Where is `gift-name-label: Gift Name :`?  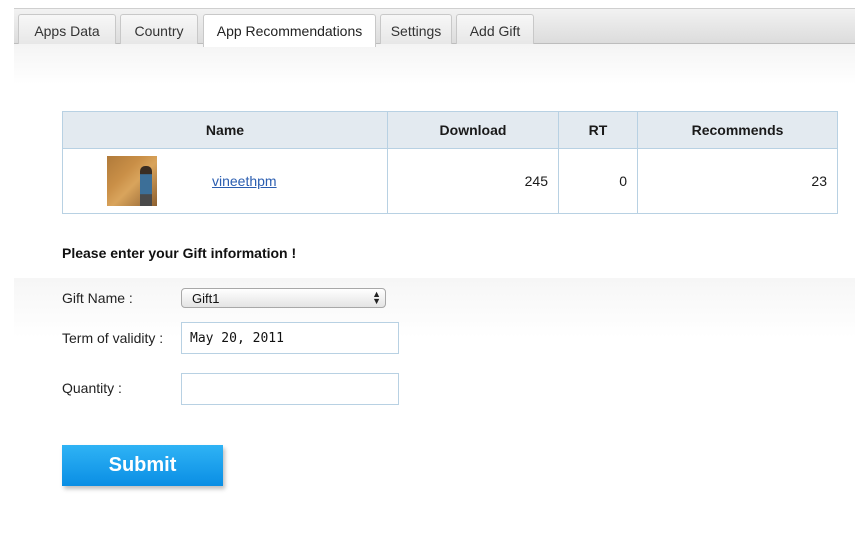 gift-name-label: Gift Name : is located at coordinates (97, 298).